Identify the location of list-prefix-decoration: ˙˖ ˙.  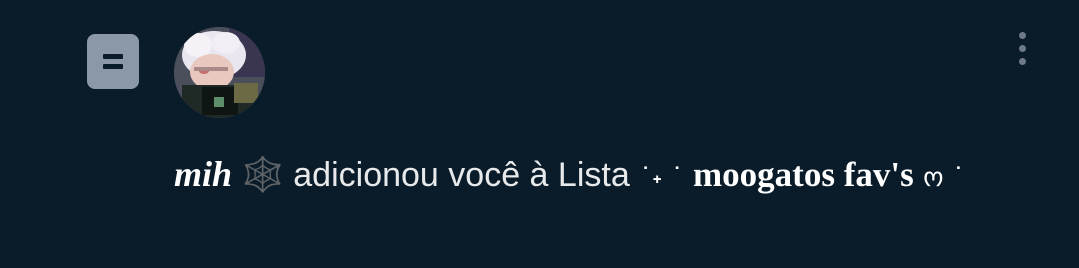
(661, 178).